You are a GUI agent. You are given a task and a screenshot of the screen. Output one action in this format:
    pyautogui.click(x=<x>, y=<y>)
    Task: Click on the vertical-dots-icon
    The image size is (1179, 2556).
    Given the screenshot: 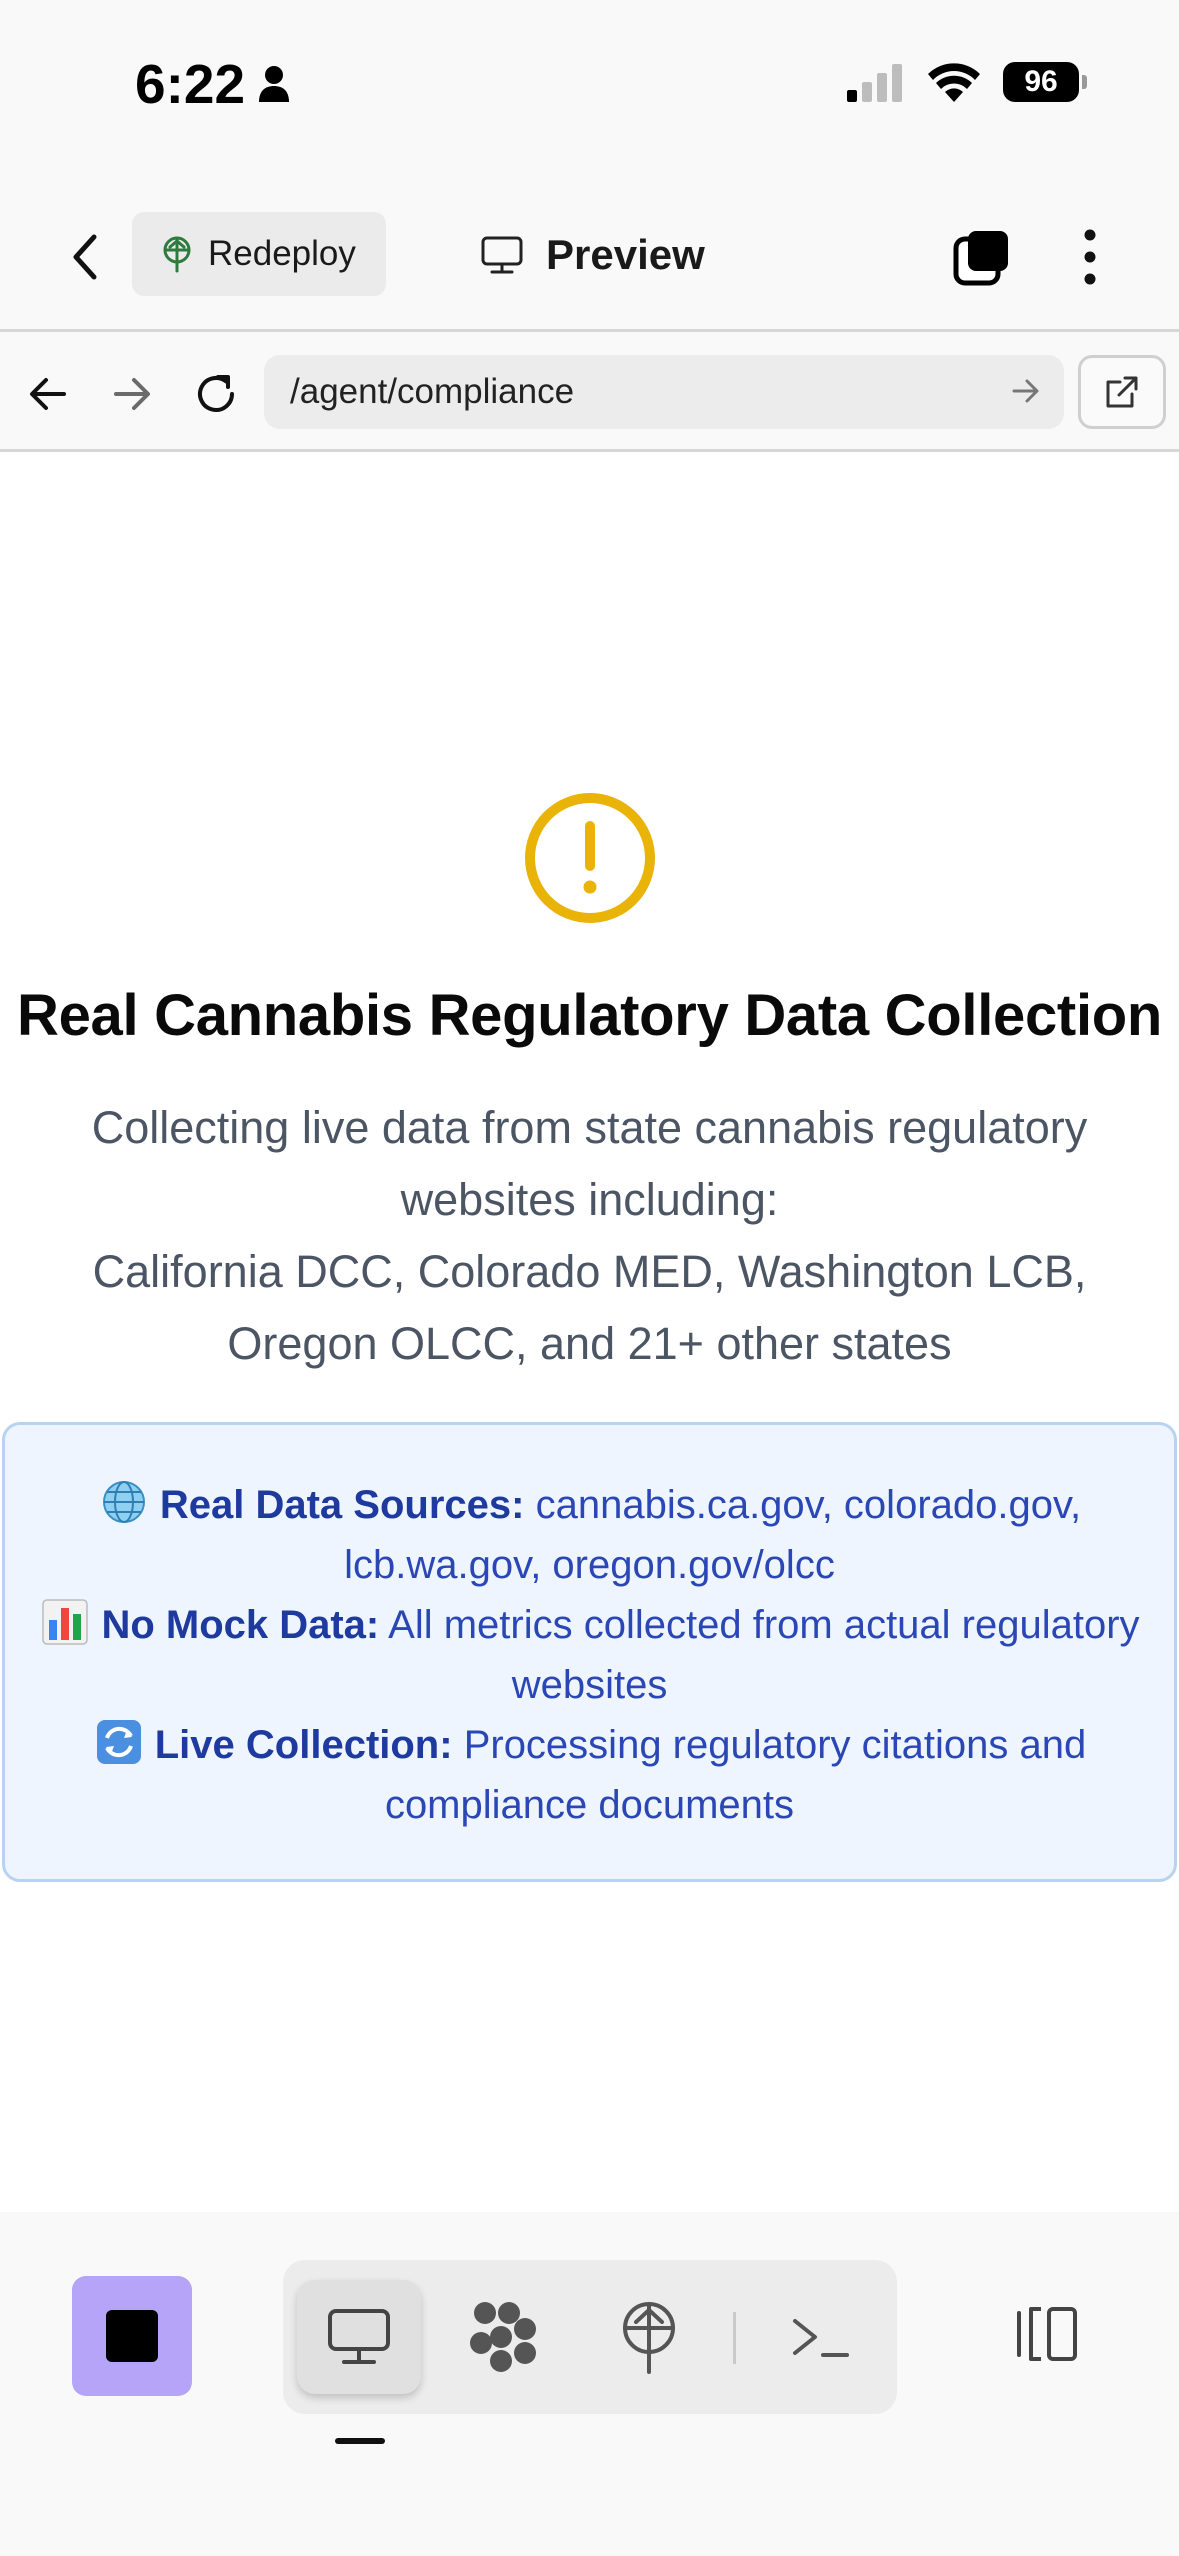 What is the action you would take?
    pyautogui.click(x=1090, y=257)
    